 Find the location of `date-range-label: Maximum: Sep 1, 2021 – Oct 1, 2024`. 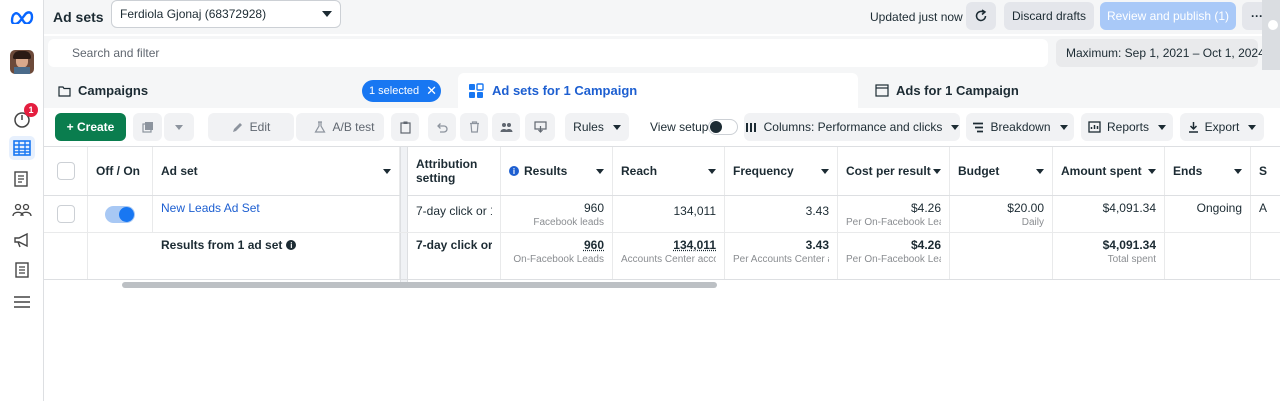

date-range-label: Maximum: Sep 1, 2021 – Oct 1, 2024 is located at coordinates (1165, 53).